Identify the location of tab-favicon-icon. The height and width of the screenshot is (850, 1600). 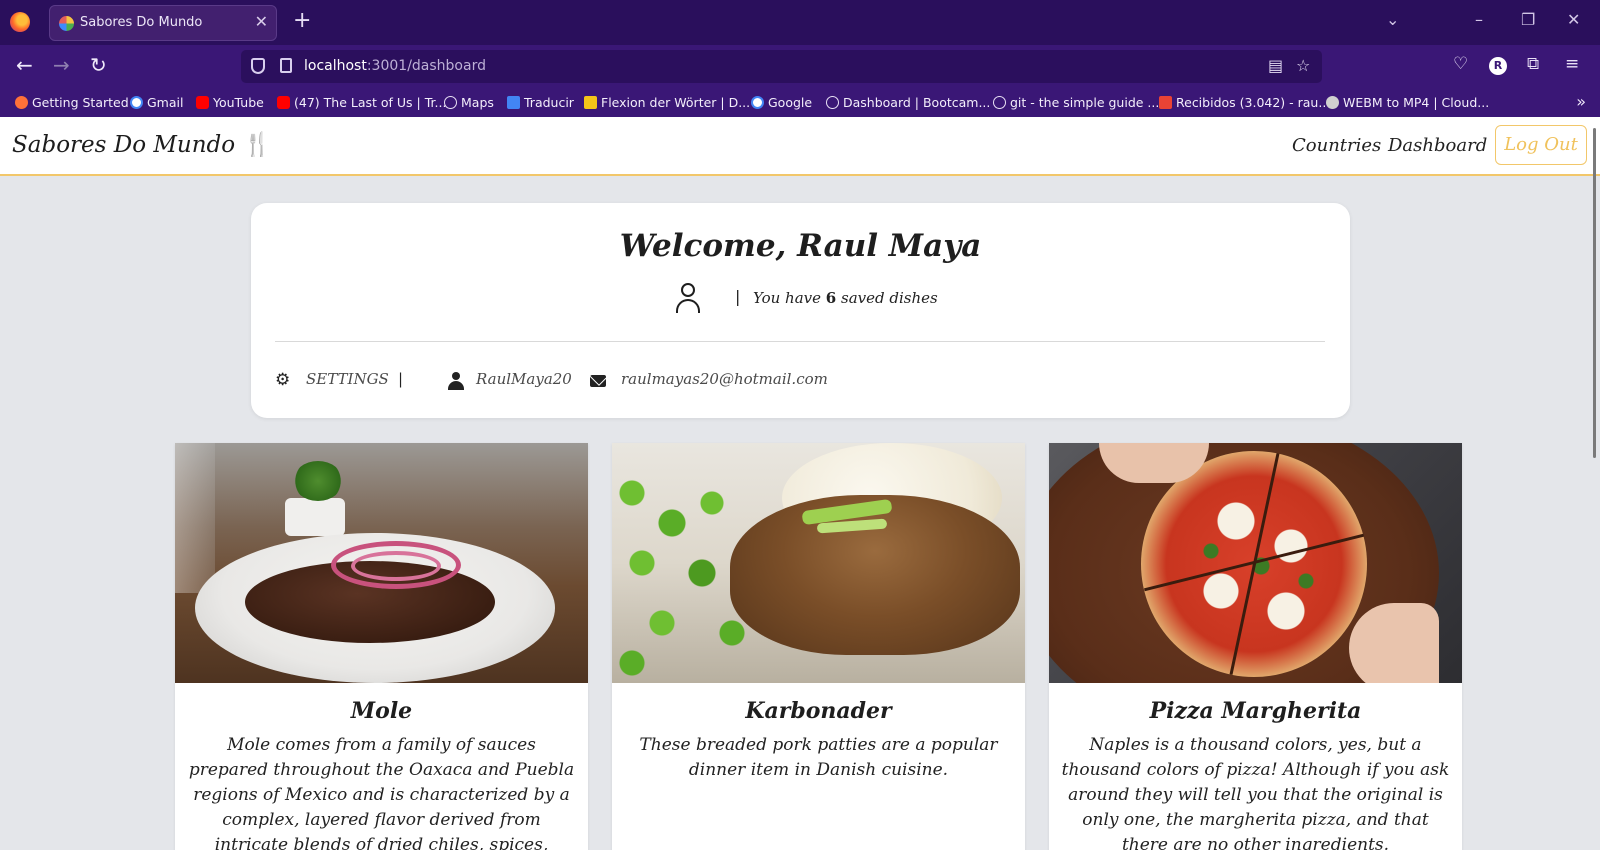
(66, 23).